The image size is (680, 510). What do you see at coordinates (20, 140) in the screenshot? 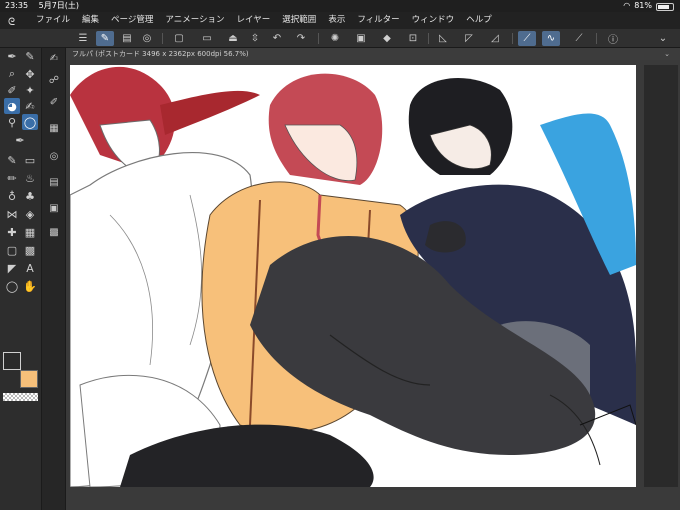
I see `dropper-icon: ✒` at bounding box center [20, 140].